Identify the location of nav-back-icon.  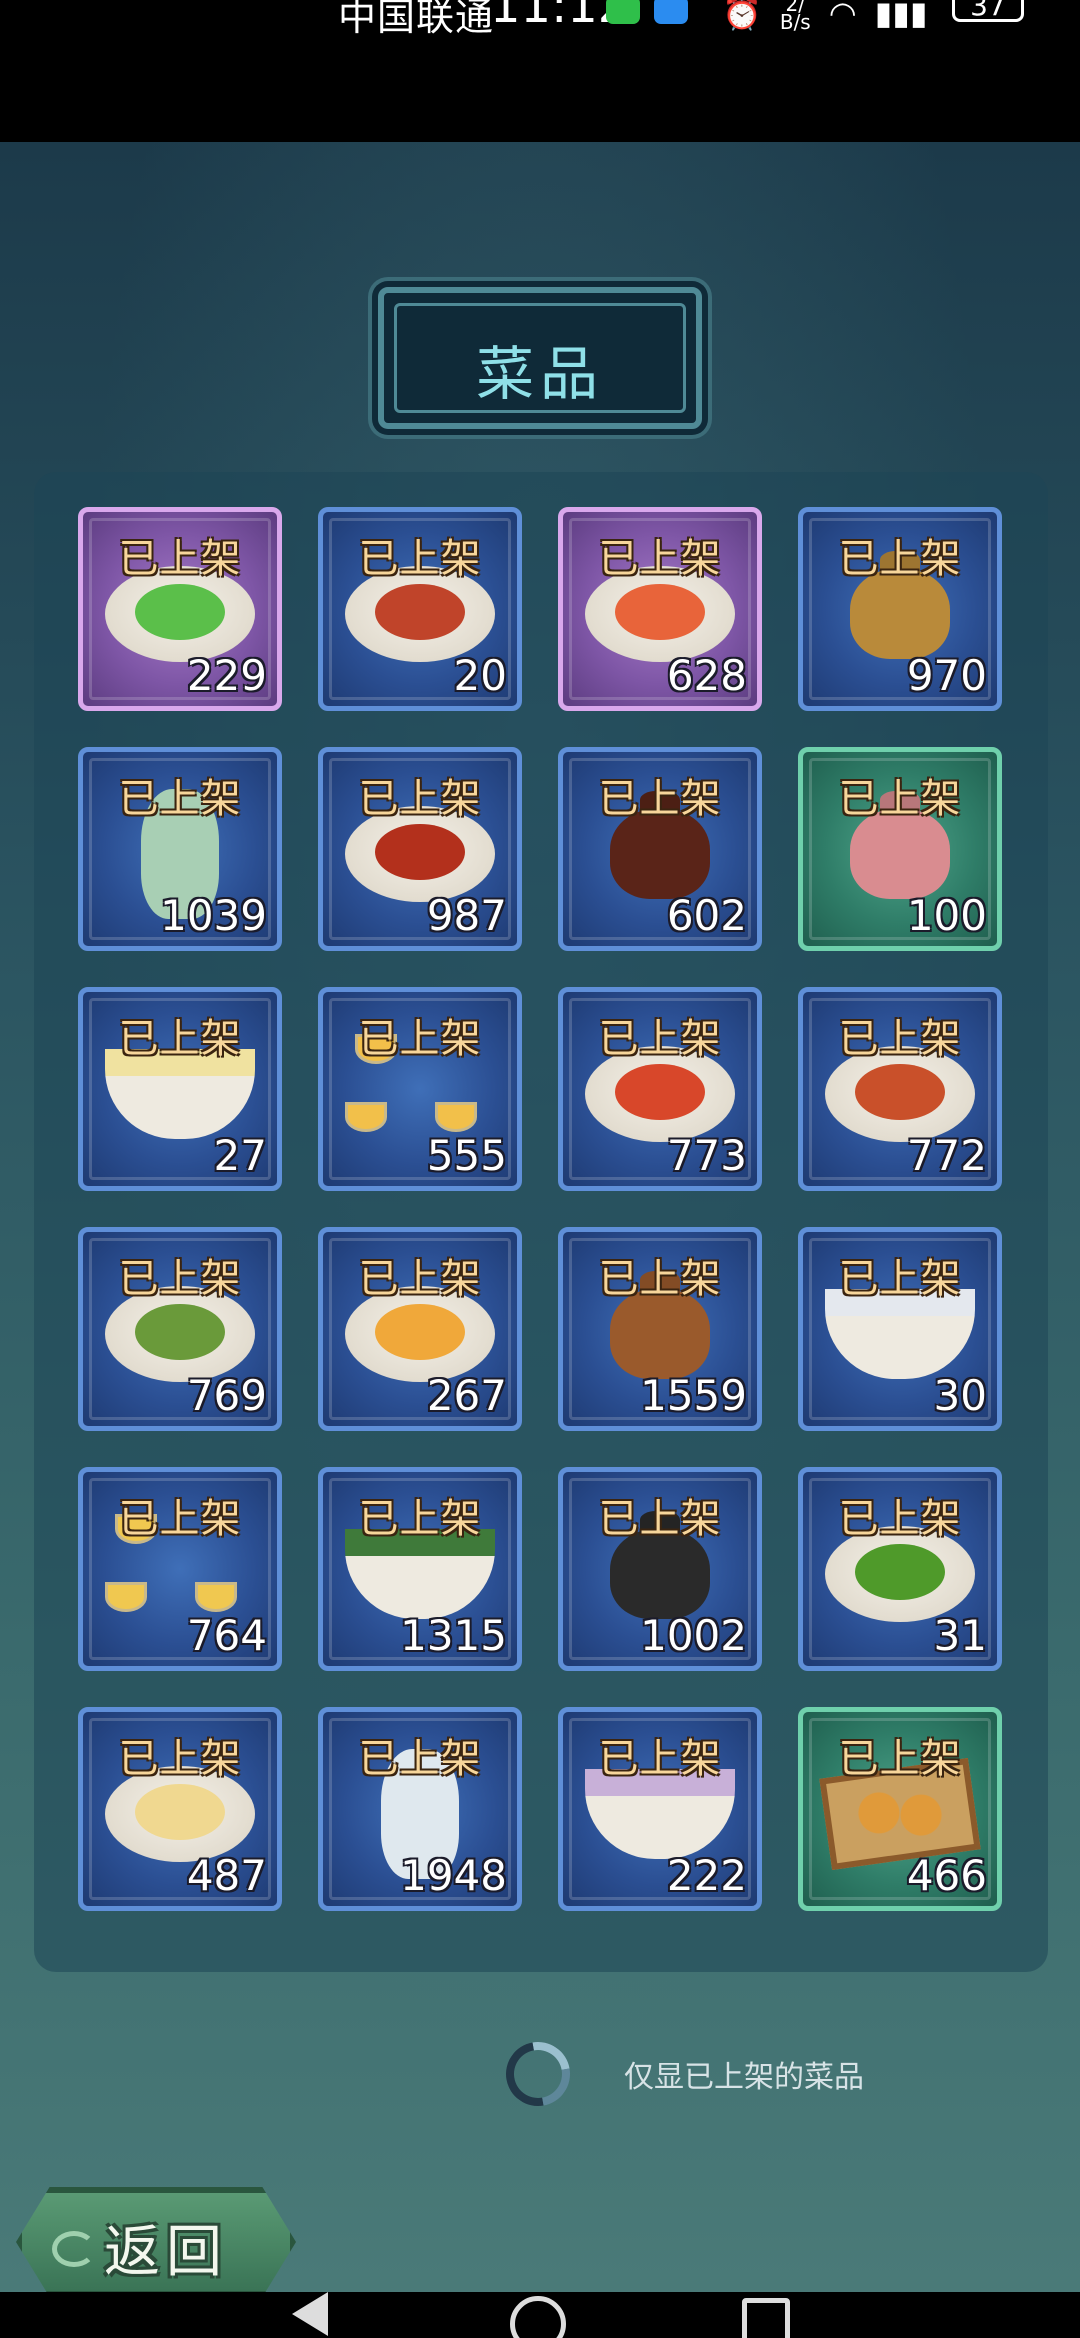
(310, 2314).